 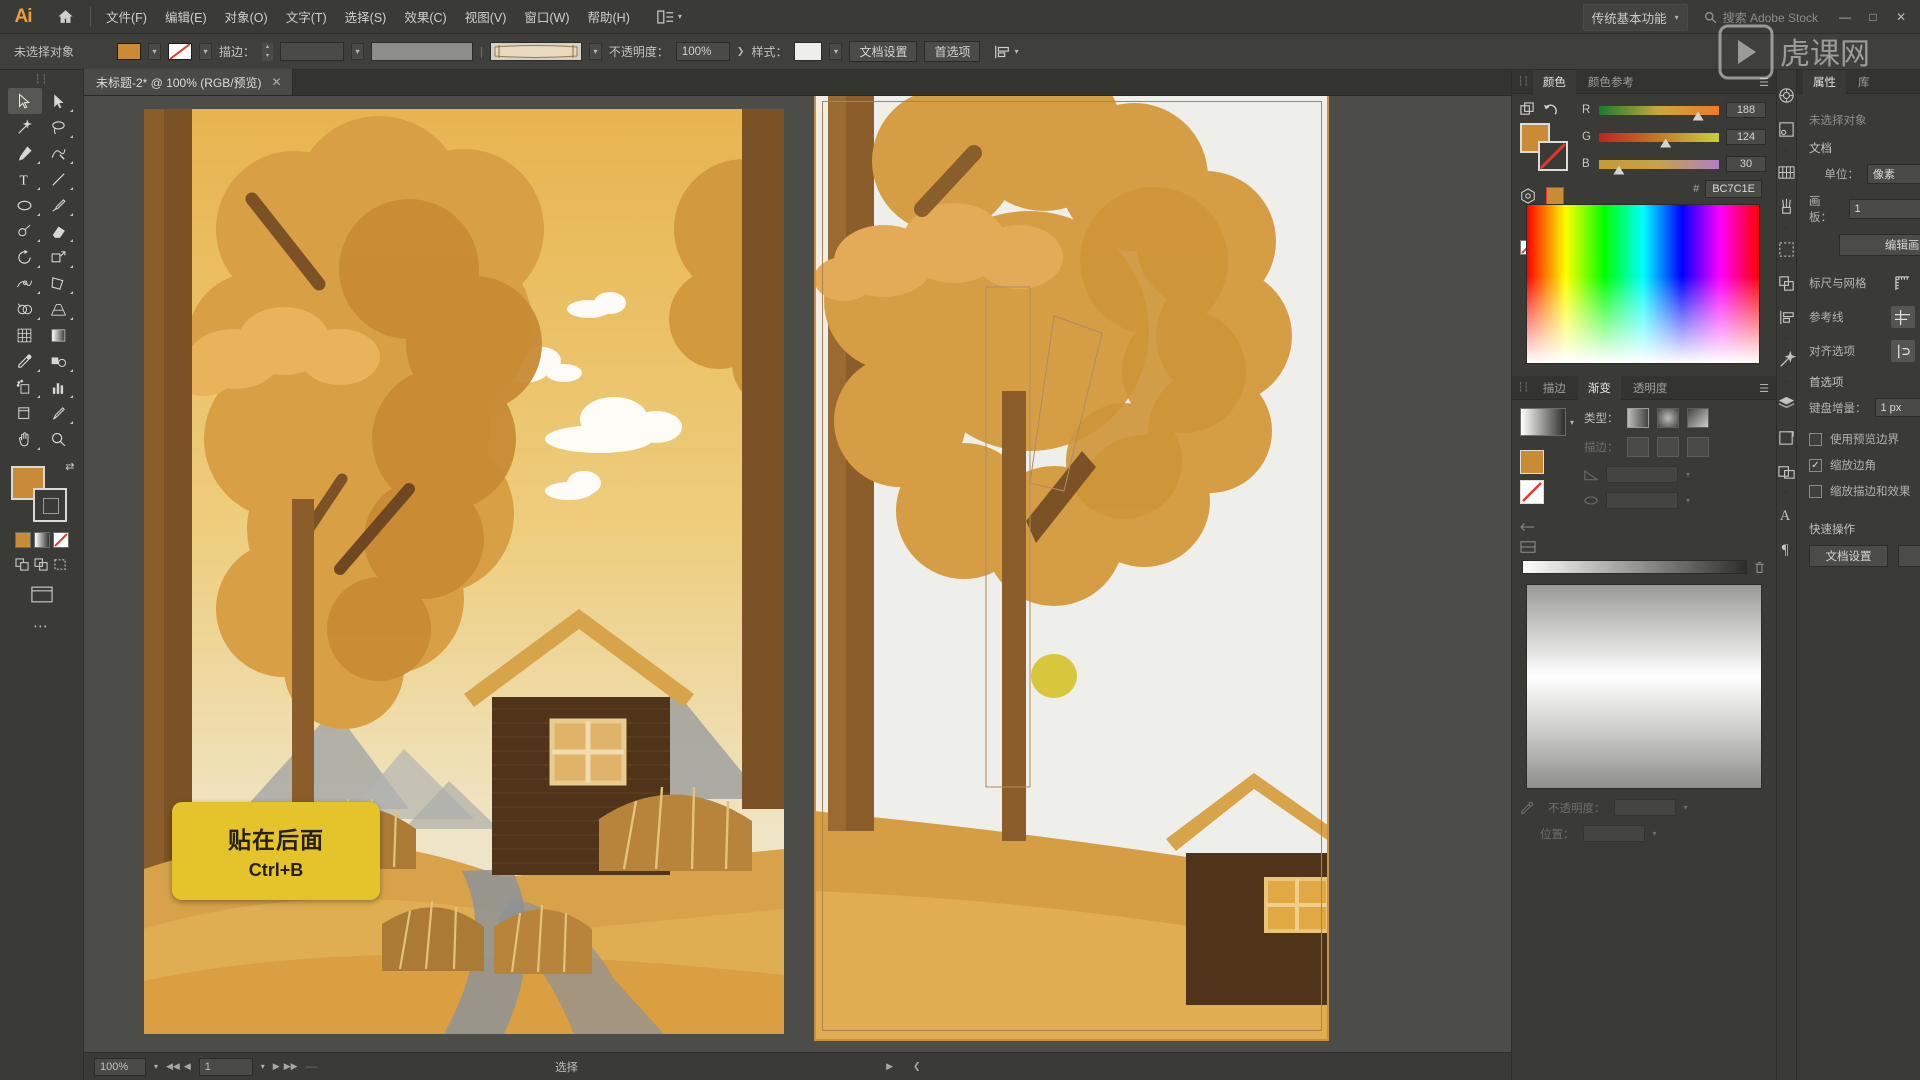 What do you see at coordinates (425, 16) in the screenshot?
I see `menu-effect: 效果(C)` at bounding box center [425, 16].